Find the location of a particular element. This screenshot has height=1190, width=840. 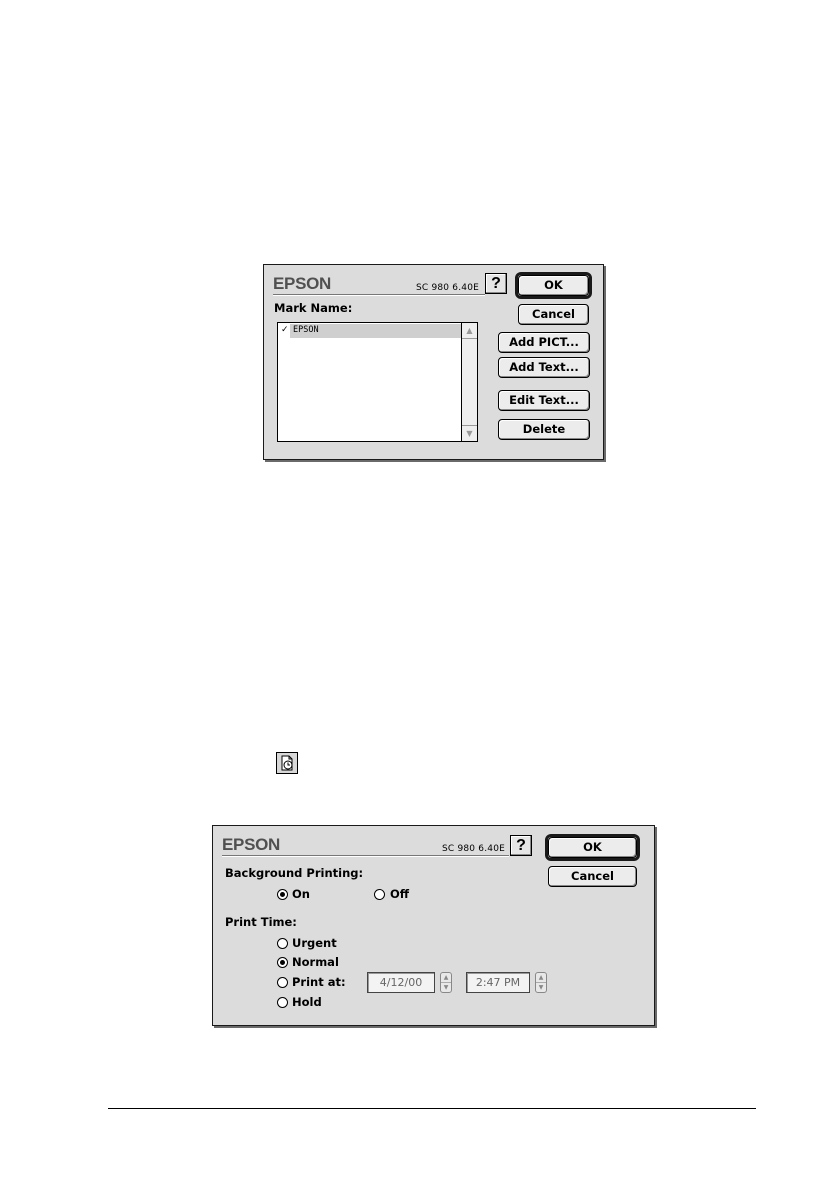

print-time-label: Print Time: is located at coordinates (261, 922).